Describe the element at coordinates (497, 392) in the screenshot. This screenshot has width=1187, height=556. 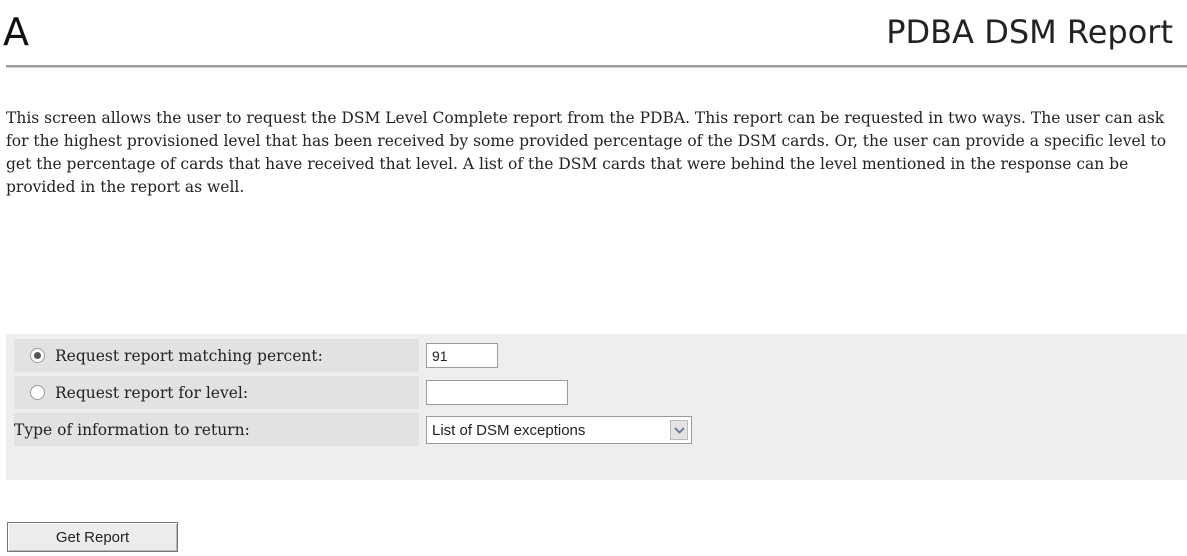
I see `level-input` at that location.